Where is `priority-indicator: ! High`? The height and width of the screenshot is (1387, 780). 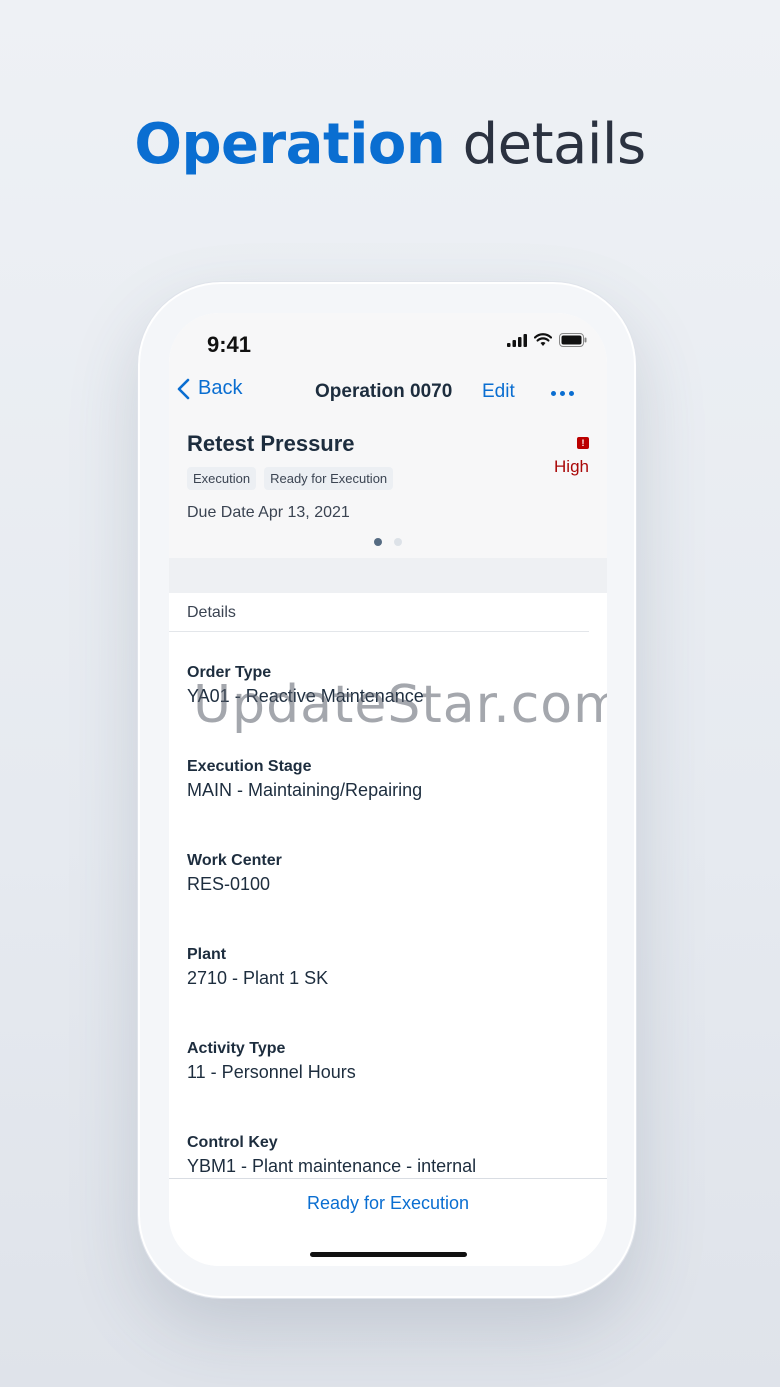 priority-indicator: ! High is located at coordinates (571, 455).